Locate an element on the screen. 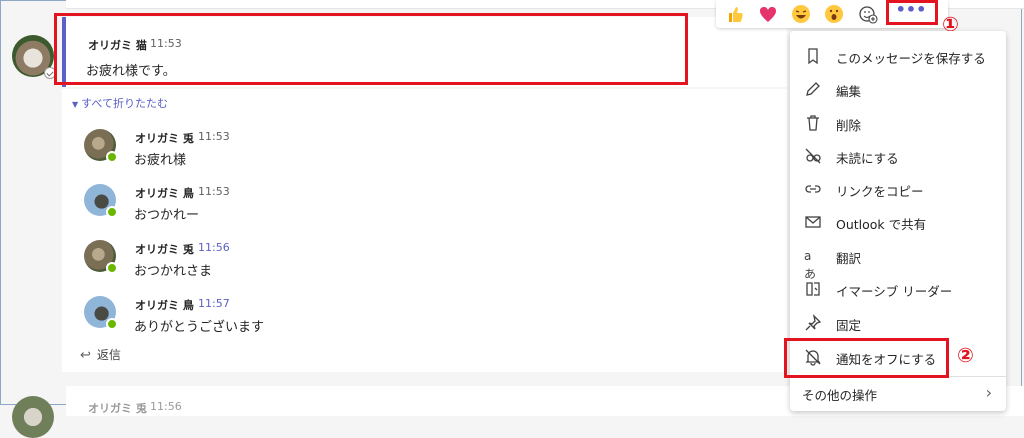 This screenshot has width=1024, height=438. menu-item-copy-link: リンクをコピー is located at coordinates (898, 189).